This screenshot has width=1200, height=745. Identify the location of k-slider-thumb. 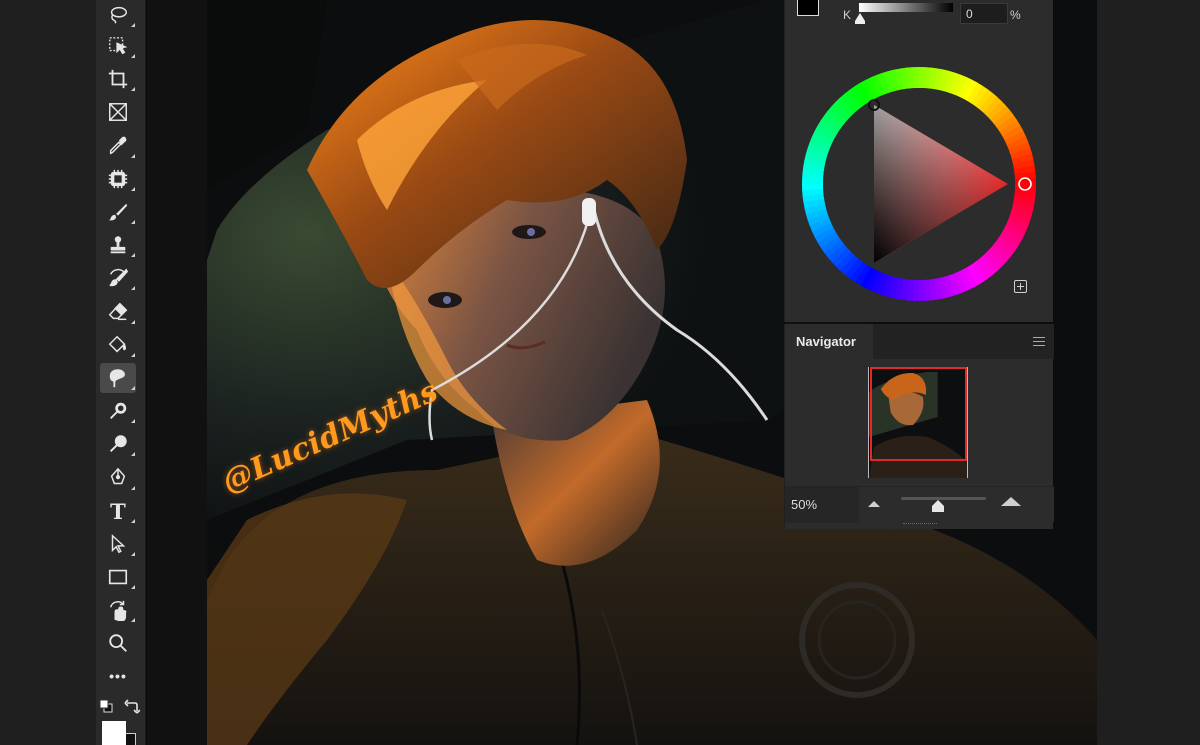
(860, 17).